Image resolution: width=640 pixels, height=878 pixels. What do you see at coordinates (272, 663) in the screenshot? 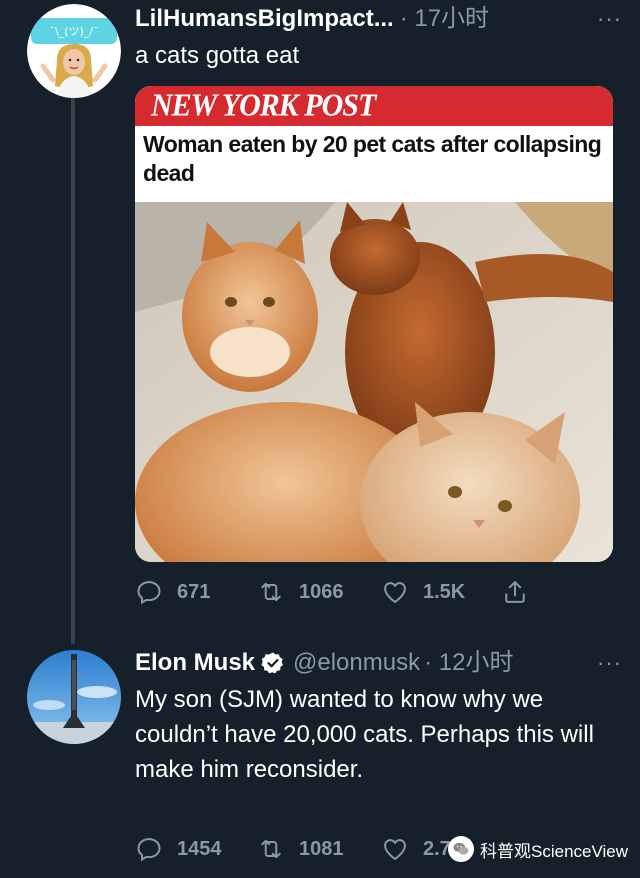
I see `verified-badge-icon` at bounding box center [272, 663].